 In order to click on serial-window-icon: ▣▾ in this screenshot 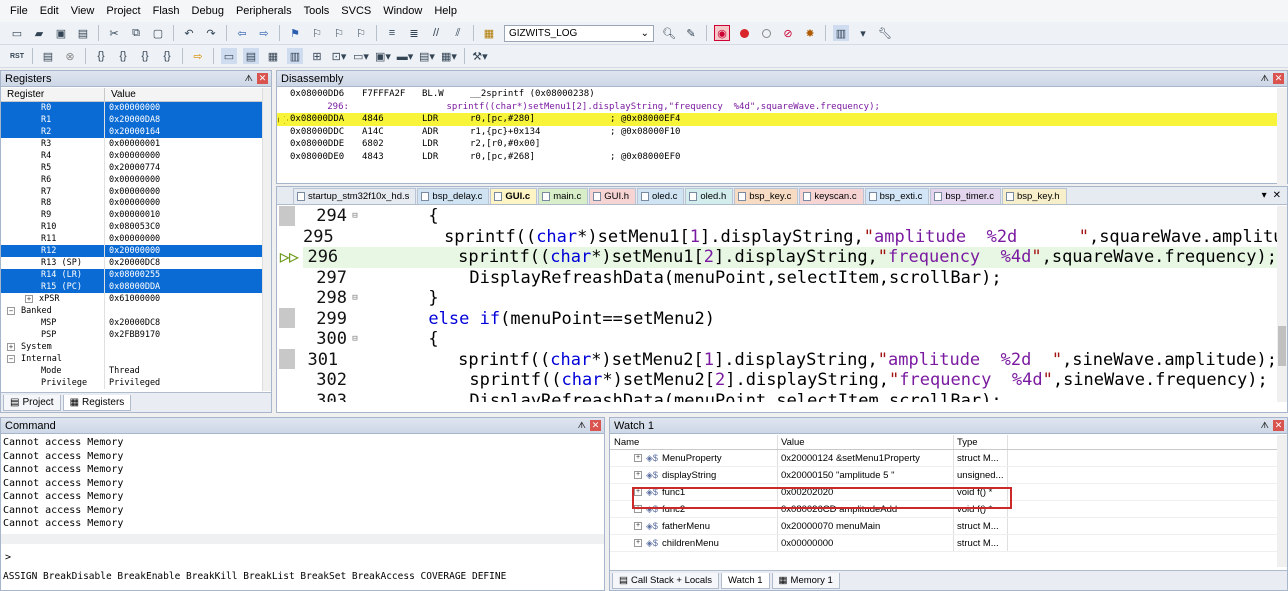, I will do `click(383, 56)`.